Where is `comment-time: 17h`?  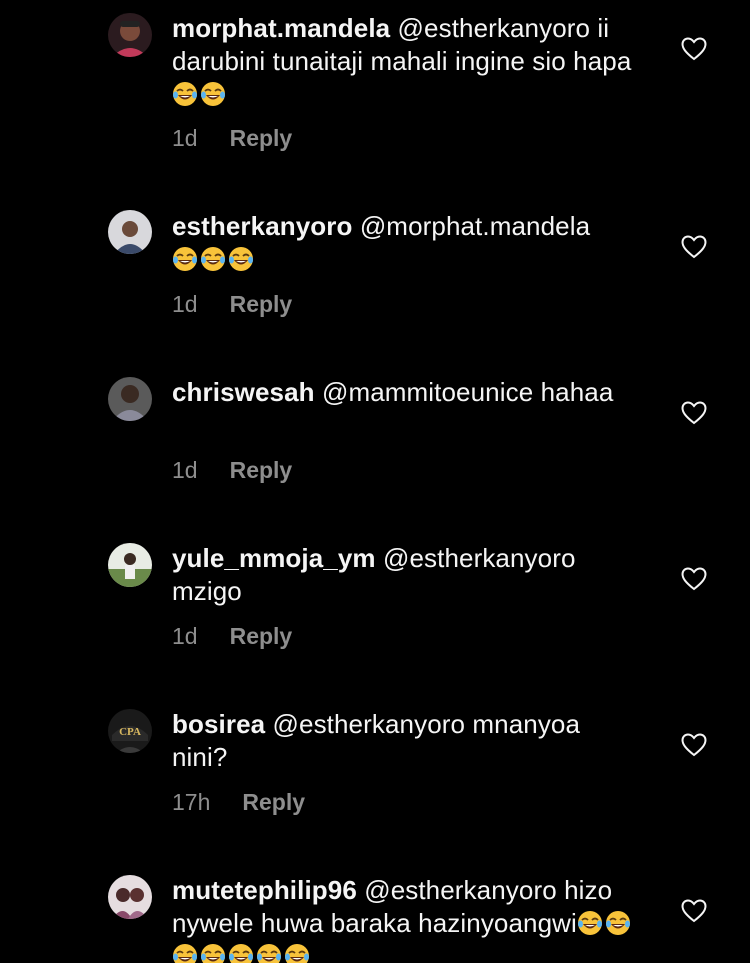
comment-time: 17h is located at coordinates (191, 802).